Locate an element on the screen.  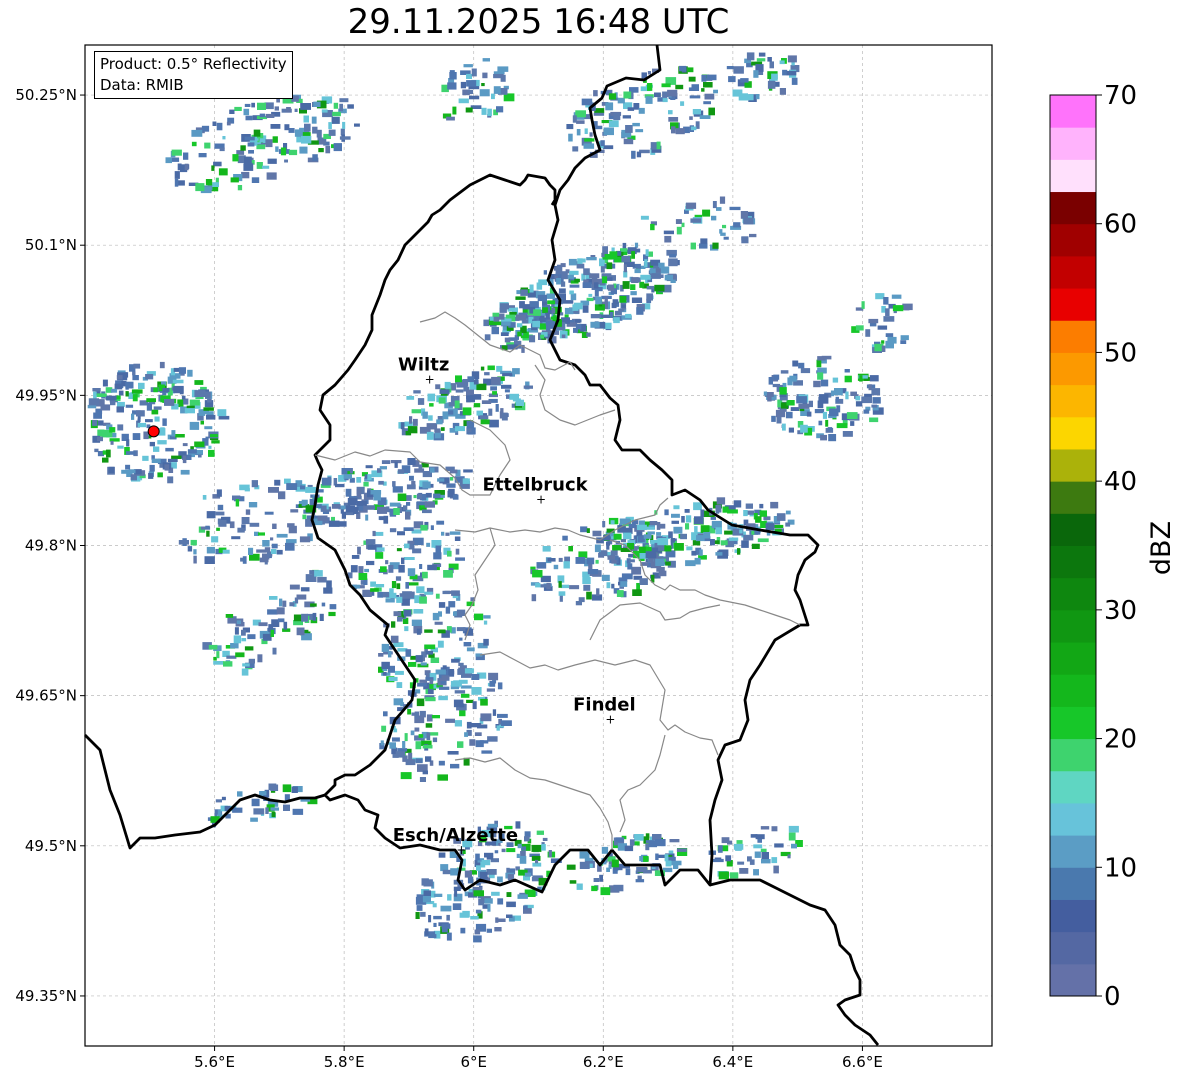
x-tick-label: 6°E is located at coordinates (473, 1062).